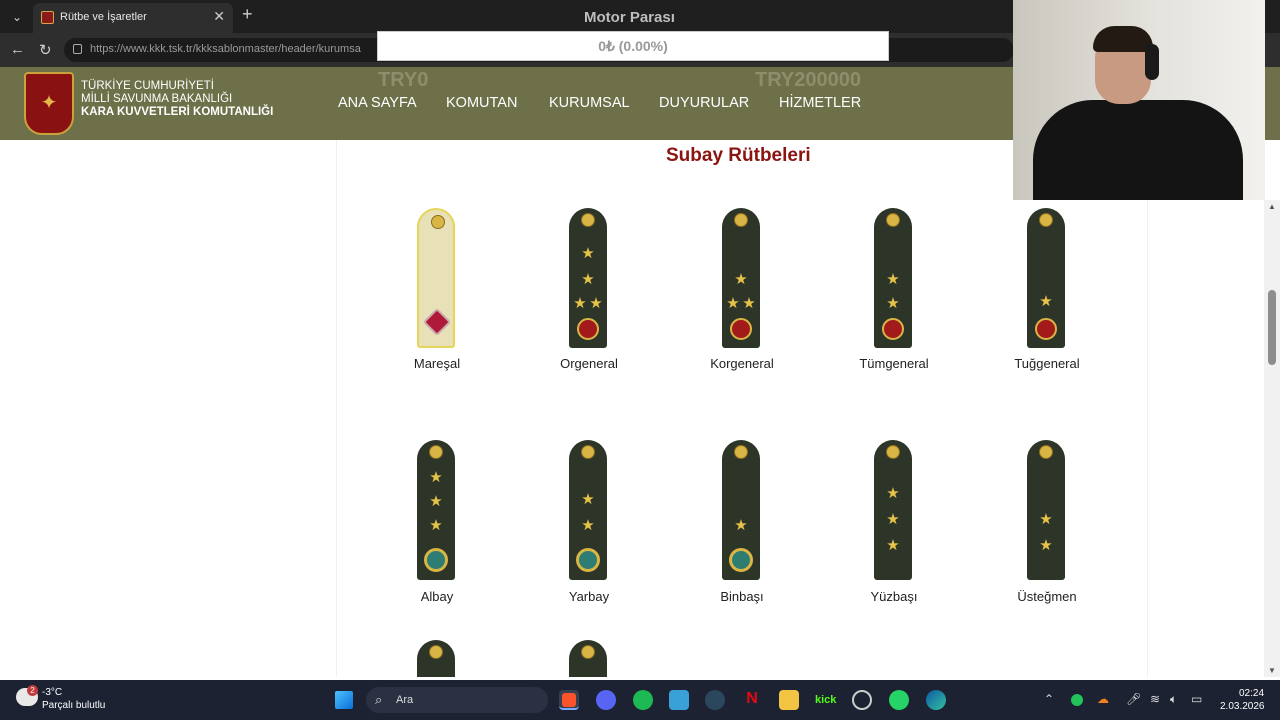 The image size is (1280, 720). I want to click on active-tab: Rütbe ve İşaretler ✕, so click(133, 18).